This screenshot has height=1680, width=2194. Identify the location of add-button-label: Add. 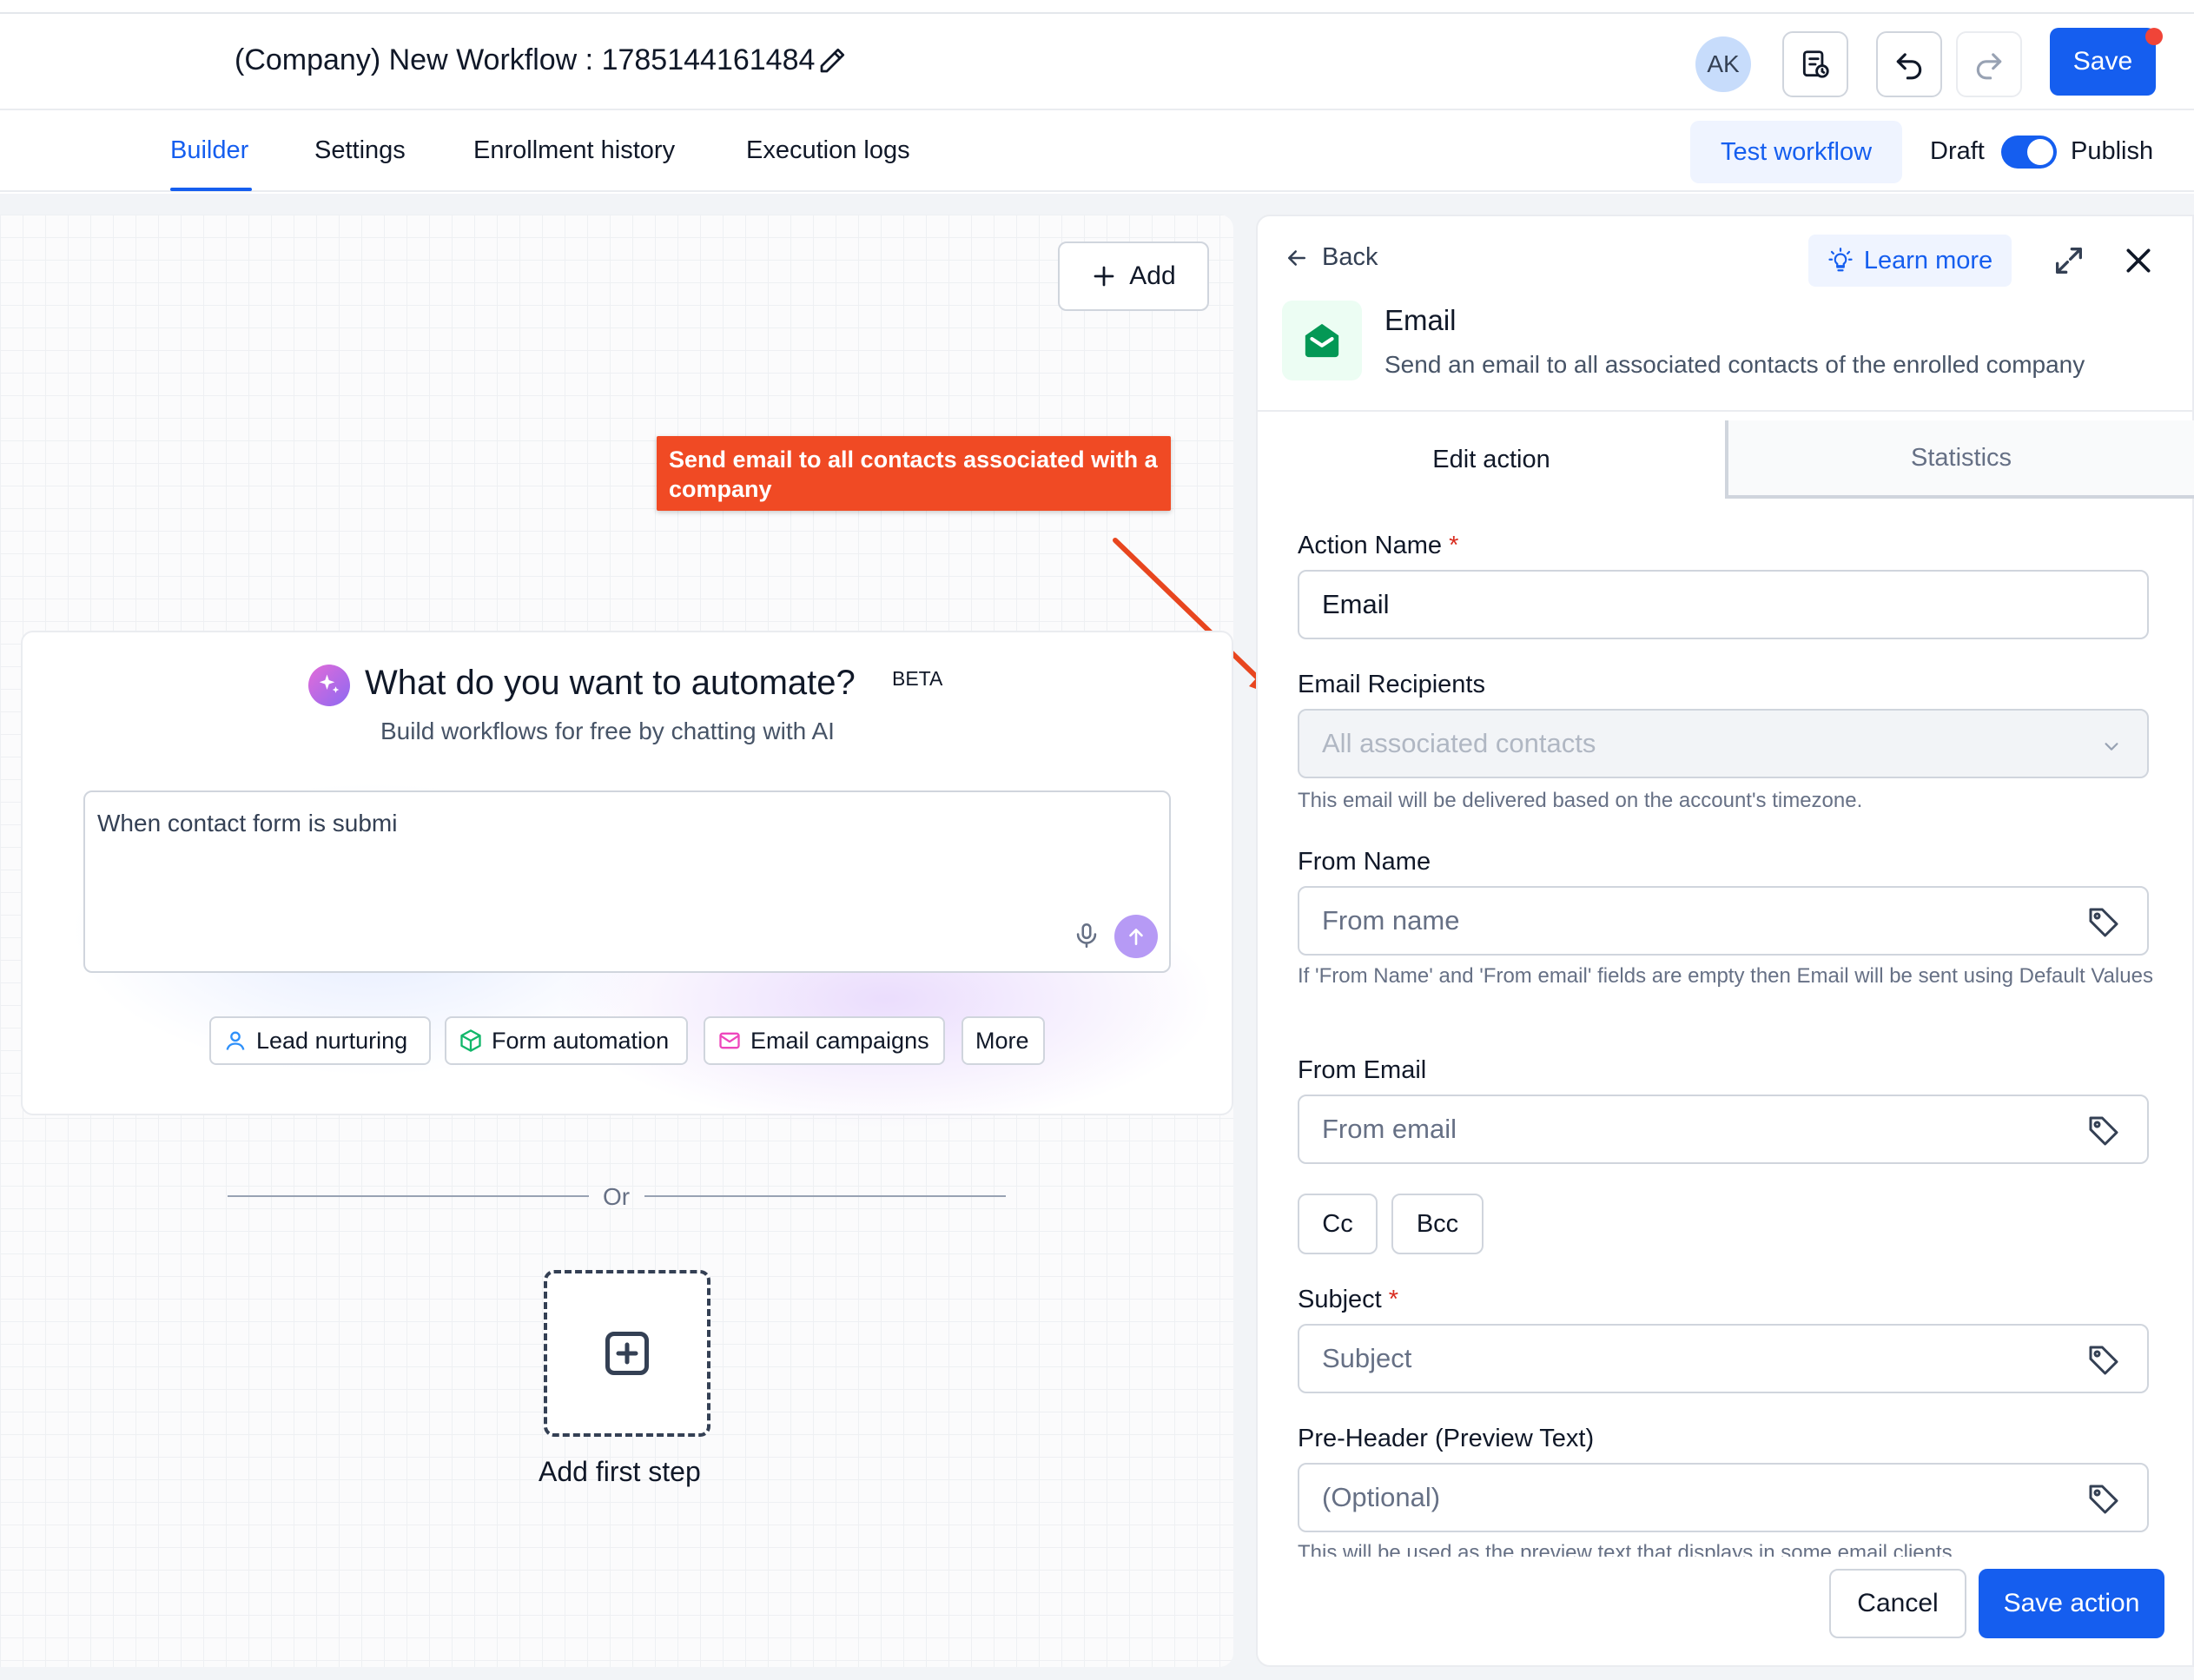
(1152, 275).